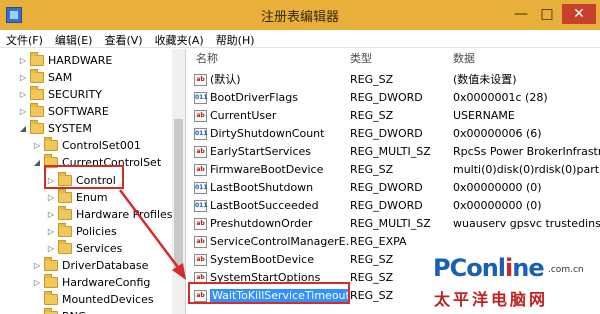 The height and width of the screenshot is (314, 600). What do you see at coordinates (179, 271) in the screenshot?
I see `arrow-head` at bounding box center [179, 271].